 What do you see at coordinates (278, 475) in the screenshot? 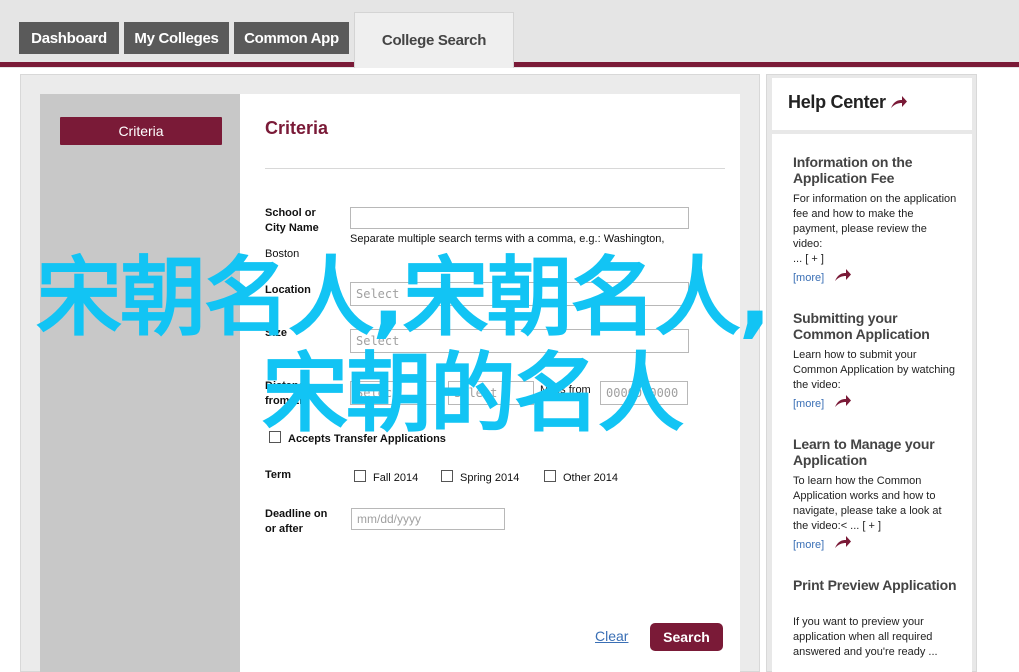
I see `term-label: Term` at bounding box center [278, 475].